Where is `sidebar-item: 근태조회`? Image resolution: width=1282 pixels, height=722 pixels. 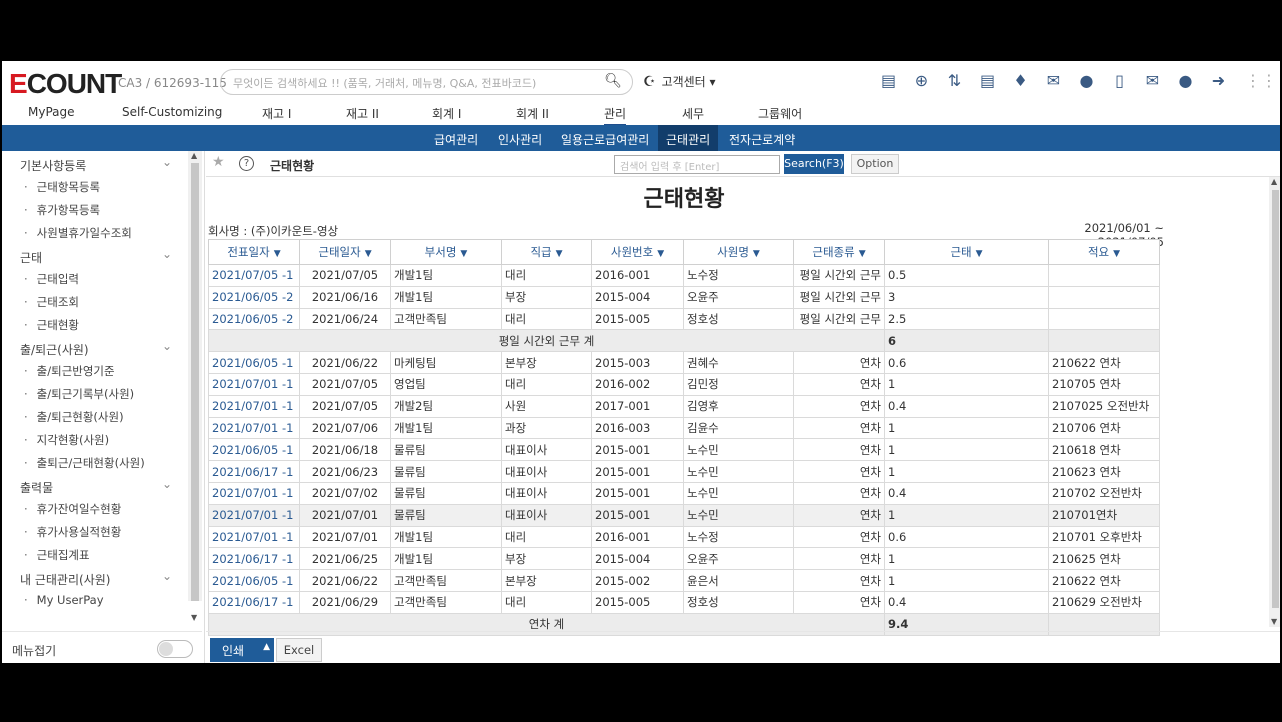
sidebar-item: 근태조회 is located at coordinates (95, 300).